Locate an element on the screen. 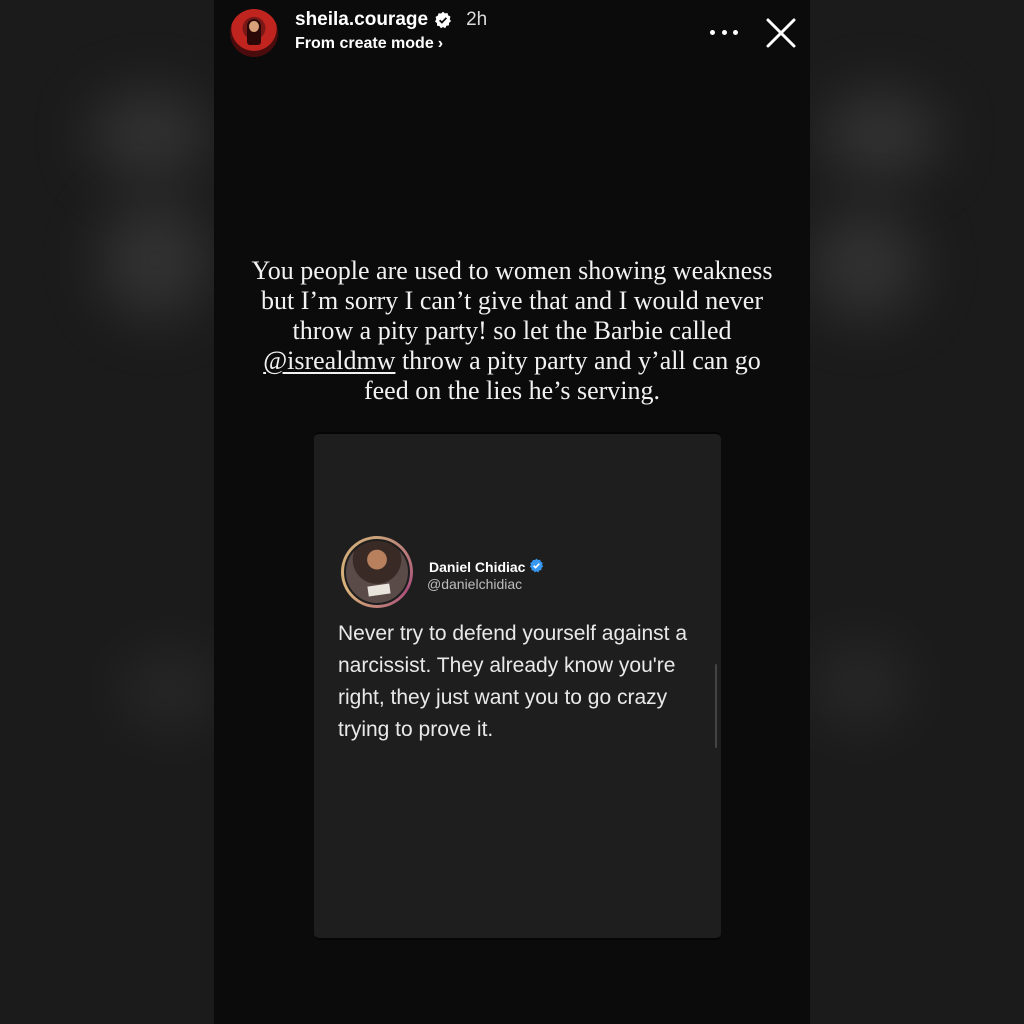 The height and width of the screenshot is (1024, 1024). mention-link: @isrealdmw is located at coordinates (329, 360).